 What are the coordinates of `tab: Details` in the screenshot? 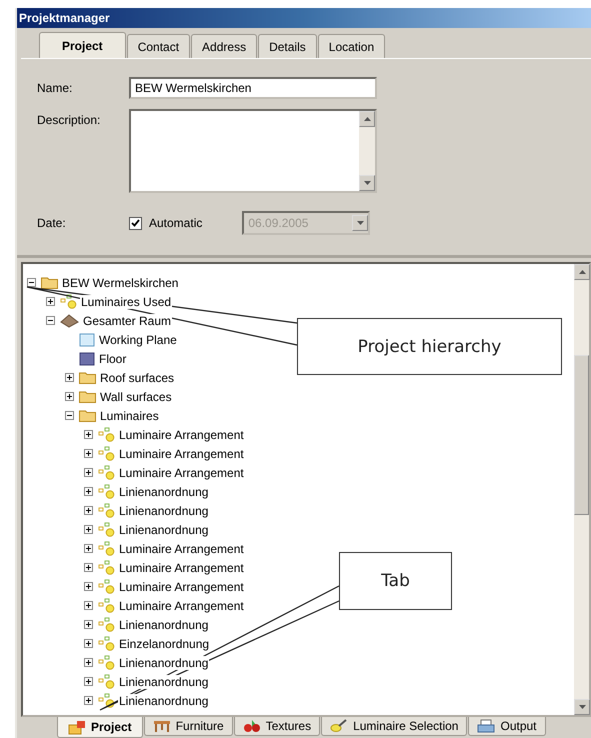 It's located at (287, 46).